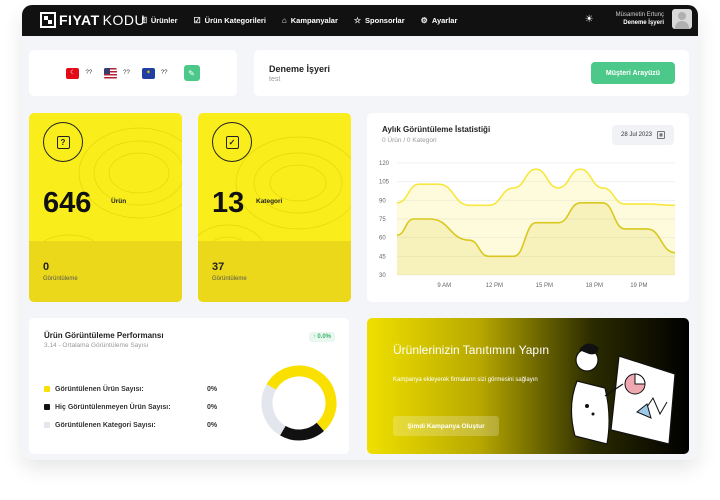  Describe the element at coordinates (639, 15) in the screenshot. I see `user-name: Müsametin Ertunç` at that location.